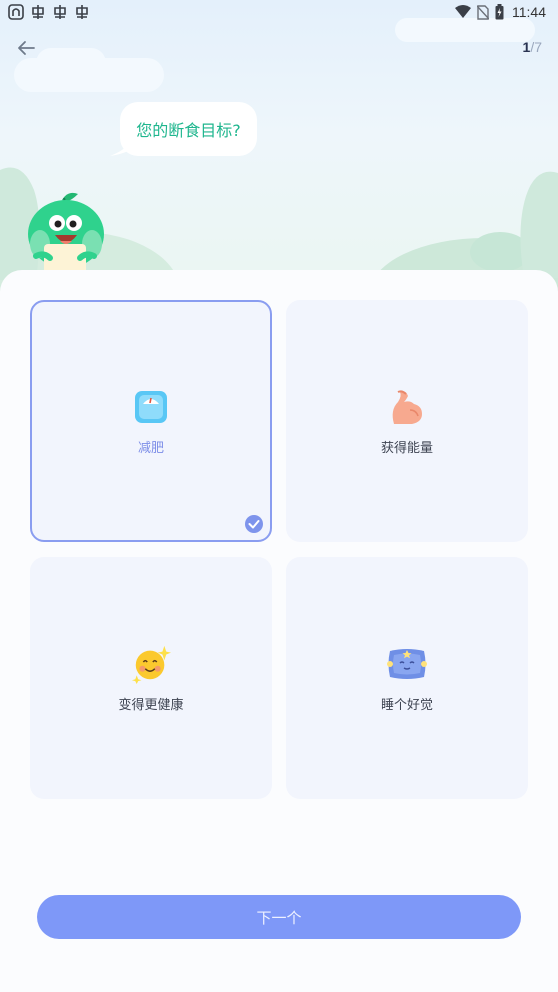  What do you see at coordinates (66, 236) in the screenshot?
I see `mascot-illustration` at bounding box center [66, 236].